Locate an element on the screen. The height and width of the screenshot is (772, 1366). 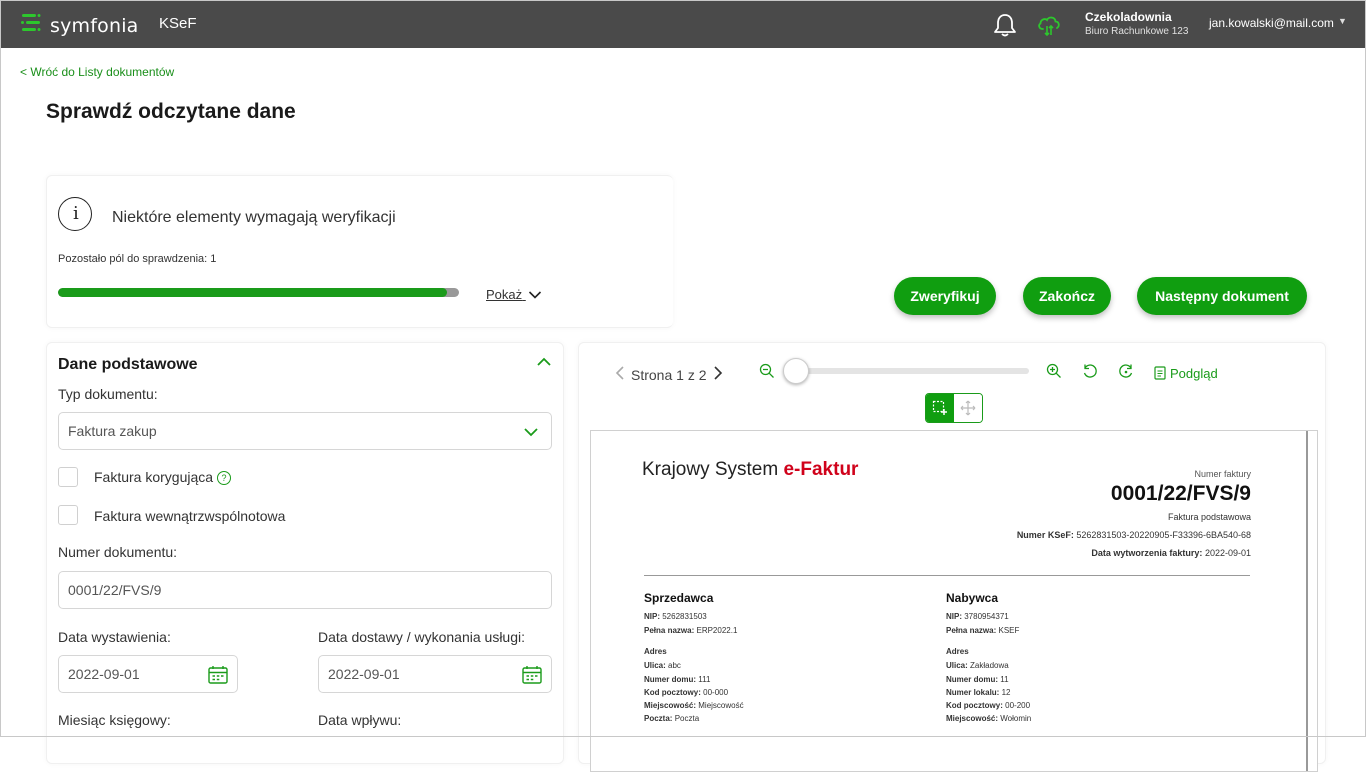
doc-type-value: Faktura zakup is located at coordinates (112, 431).